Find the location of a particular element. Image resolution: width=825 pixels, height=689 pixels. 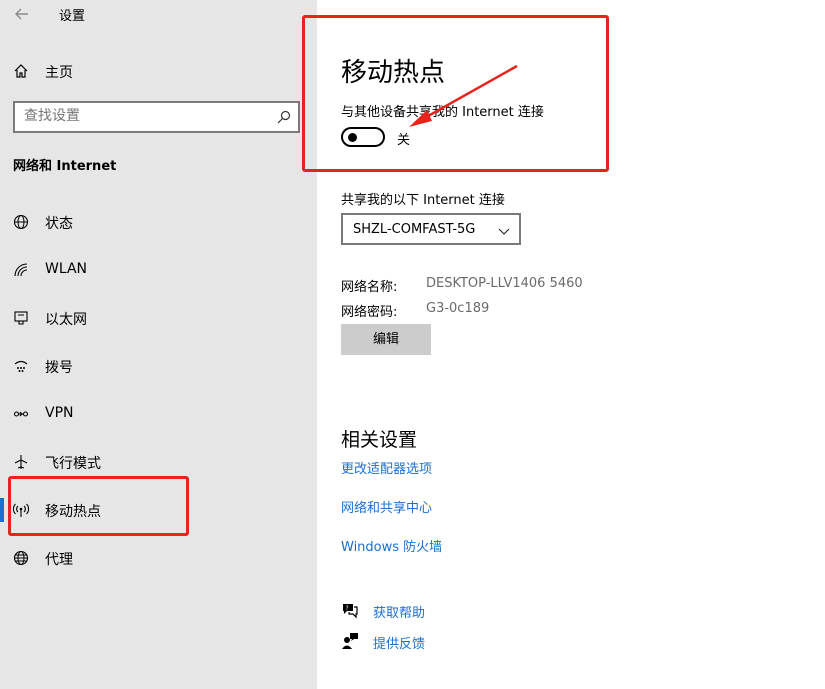

network-password-label: 网络密码: is located at coordinates (369, 312).